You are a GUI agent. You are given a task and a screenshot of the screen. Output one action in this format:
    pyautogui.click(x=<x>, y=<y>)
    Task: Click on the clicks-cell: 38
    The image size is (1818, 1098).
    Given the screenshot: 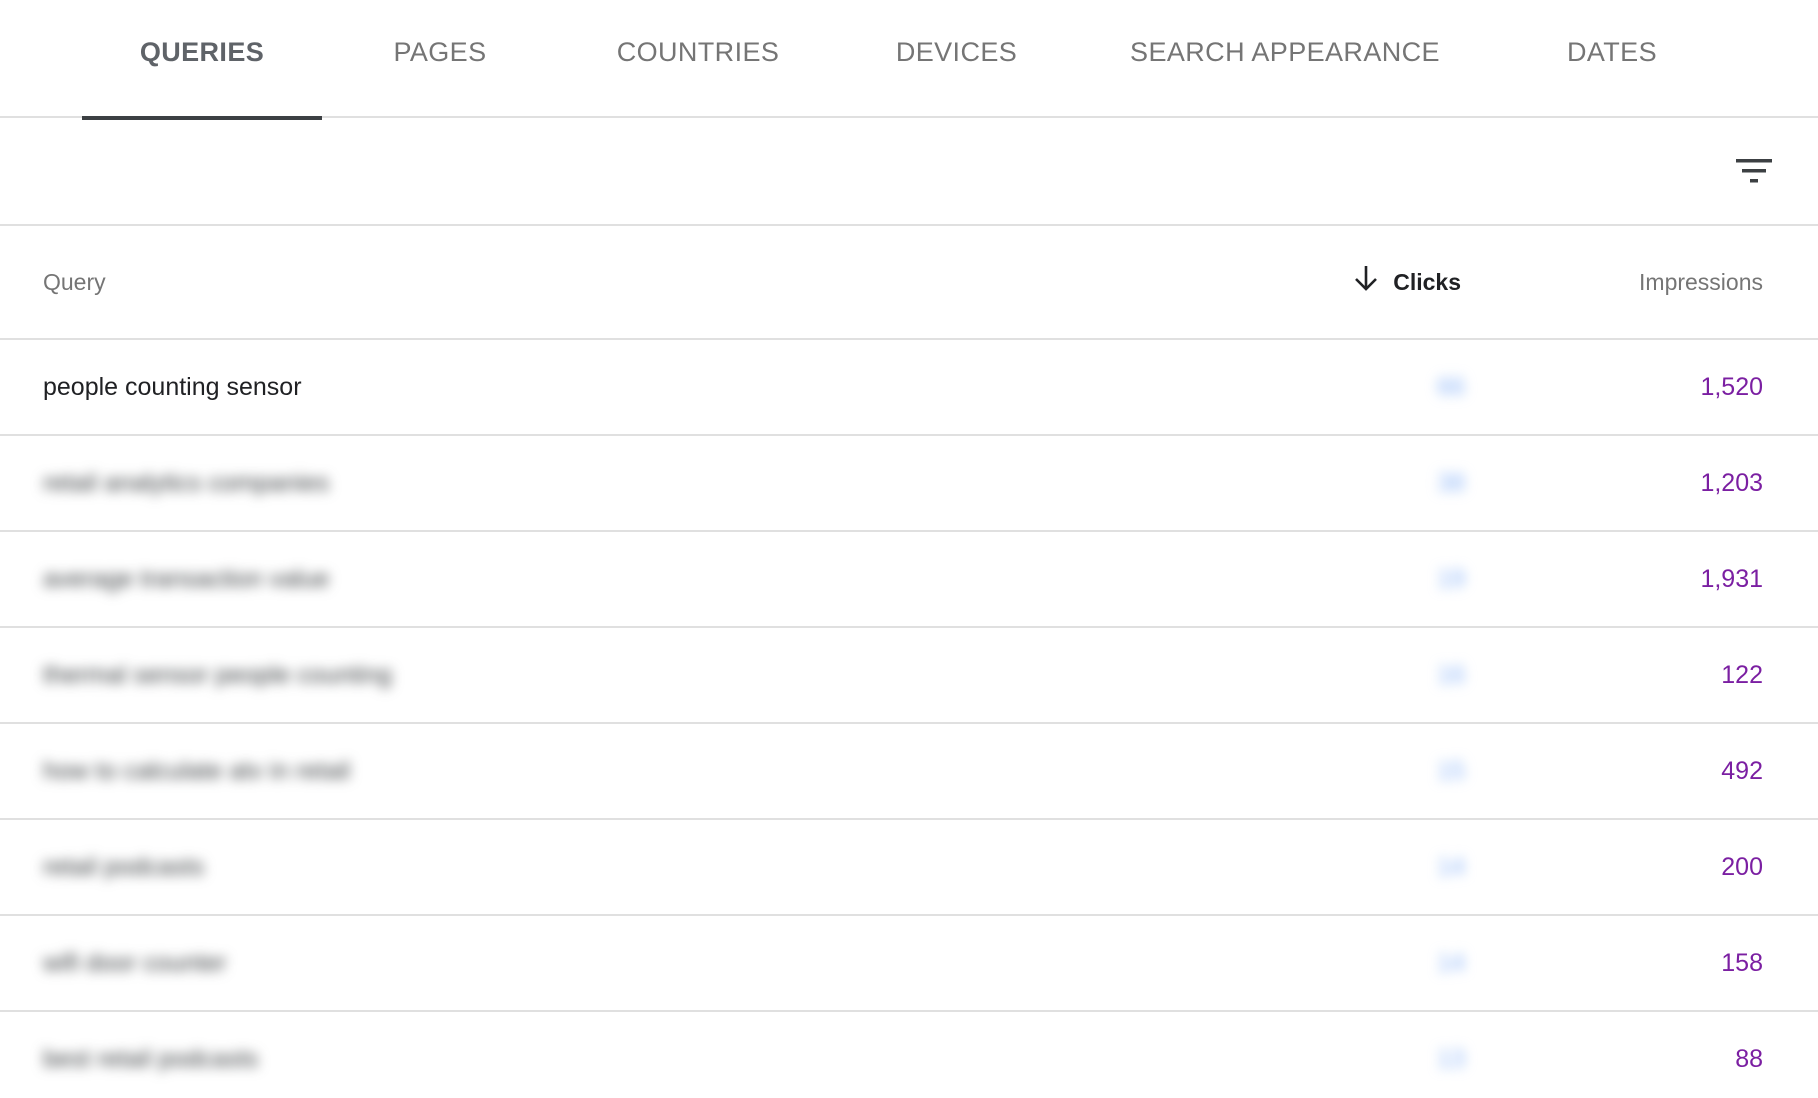 What is the action you would take?
    pyautogui.click(x=1451, y=482)
    